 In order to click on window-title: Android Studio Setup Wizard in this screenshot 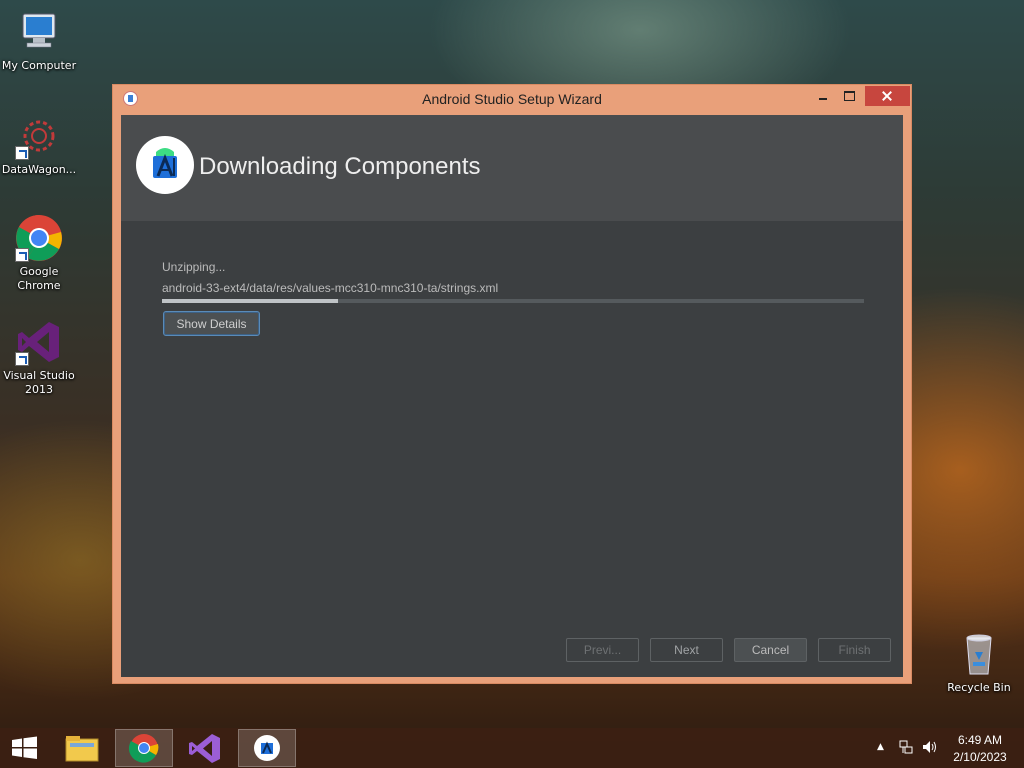, I will do `click(512, 99)`.